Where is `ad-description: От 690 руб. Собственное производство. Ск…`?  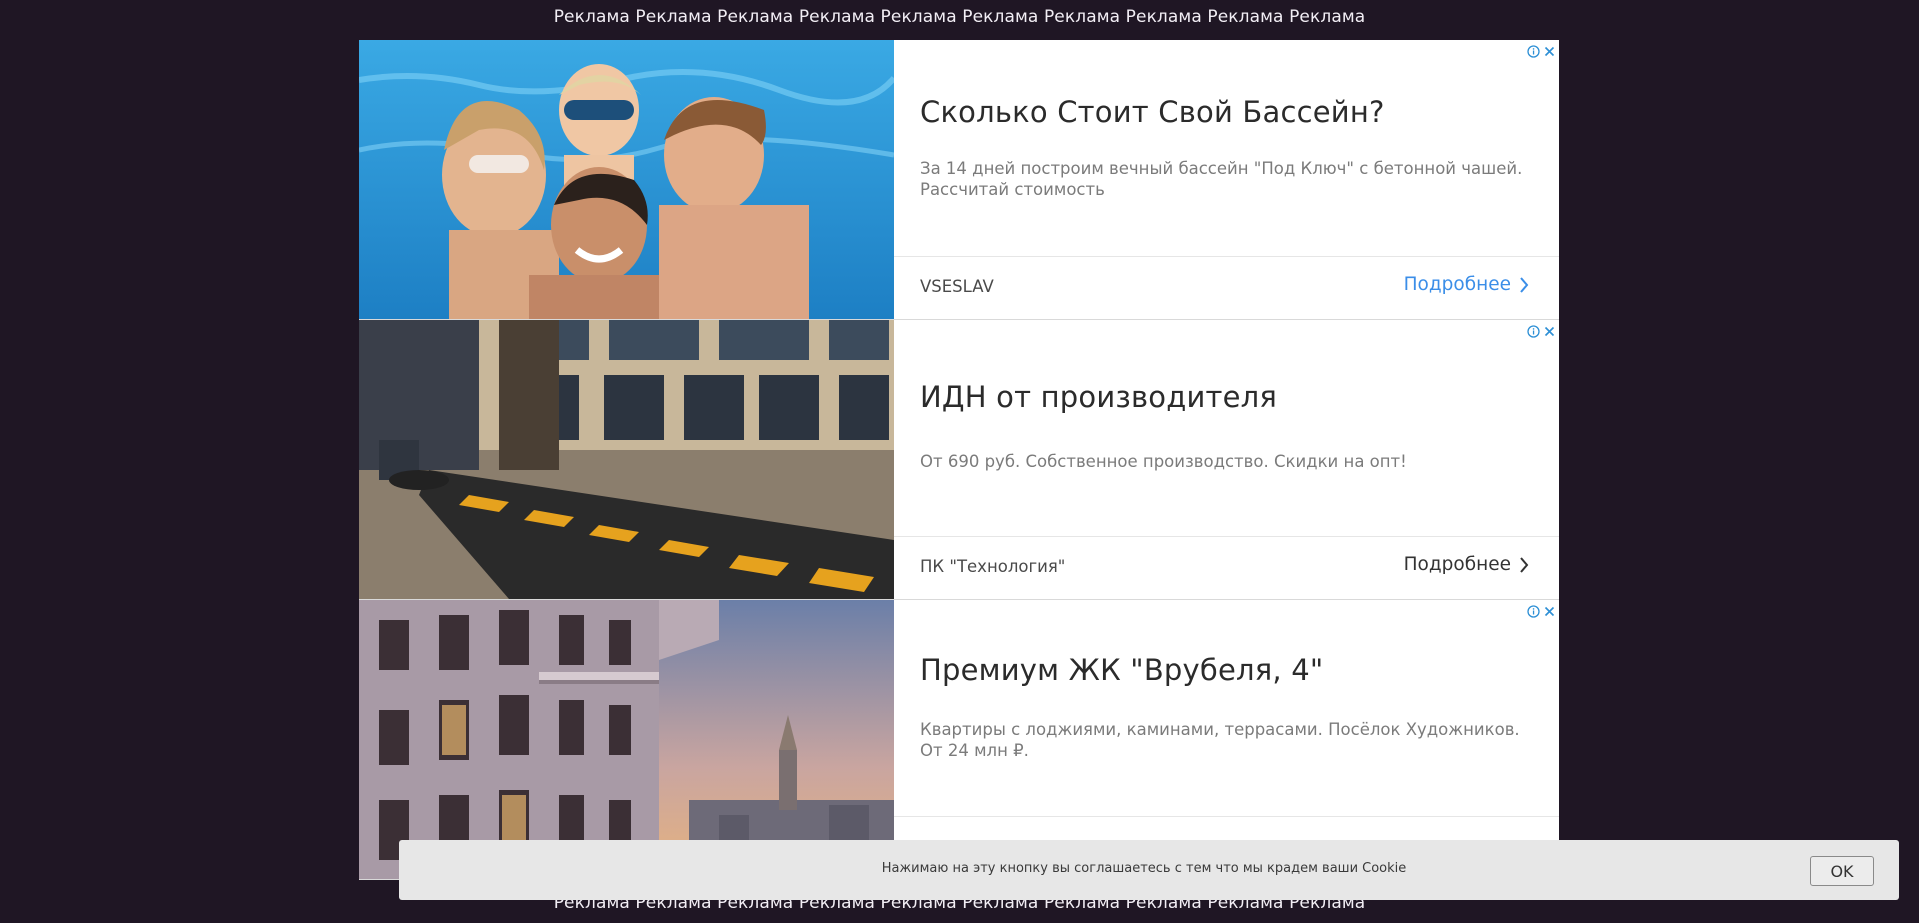 ad-description: От 690 руб. Собственное производство. Ск… is located at coordinates (1163, 461).